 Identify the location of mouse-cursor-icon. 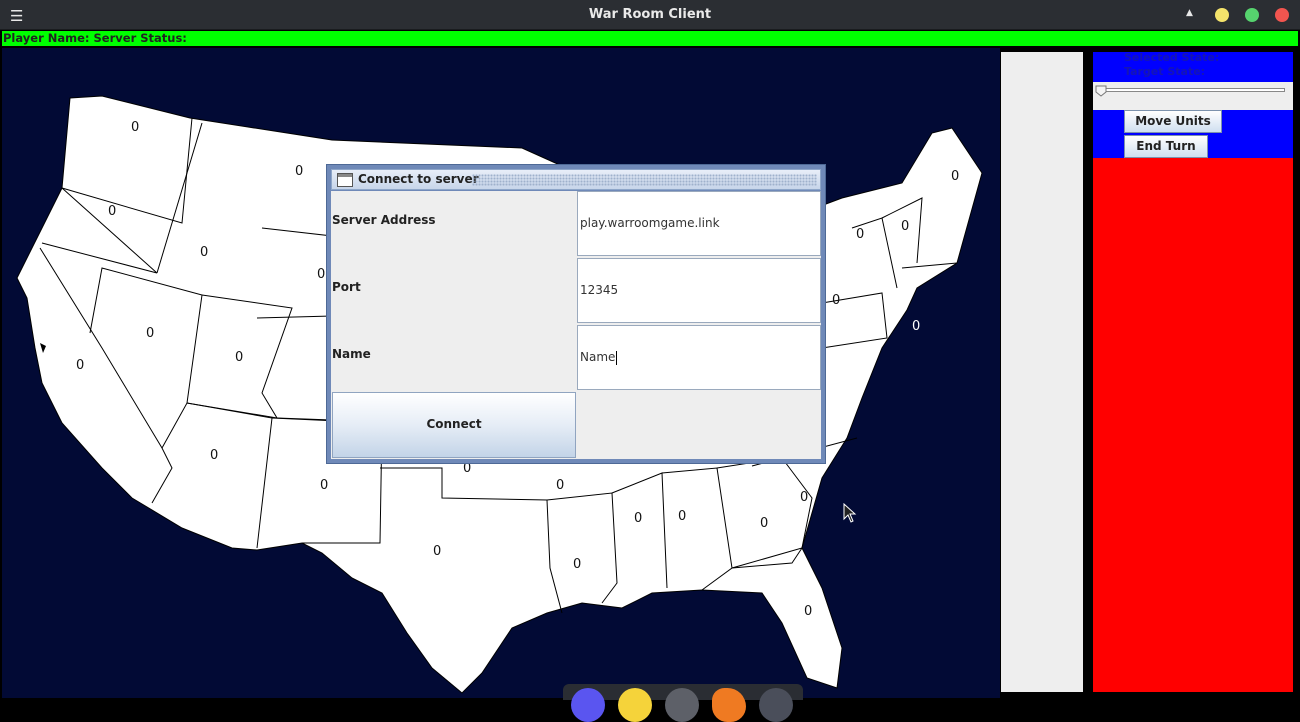
(850, 513).